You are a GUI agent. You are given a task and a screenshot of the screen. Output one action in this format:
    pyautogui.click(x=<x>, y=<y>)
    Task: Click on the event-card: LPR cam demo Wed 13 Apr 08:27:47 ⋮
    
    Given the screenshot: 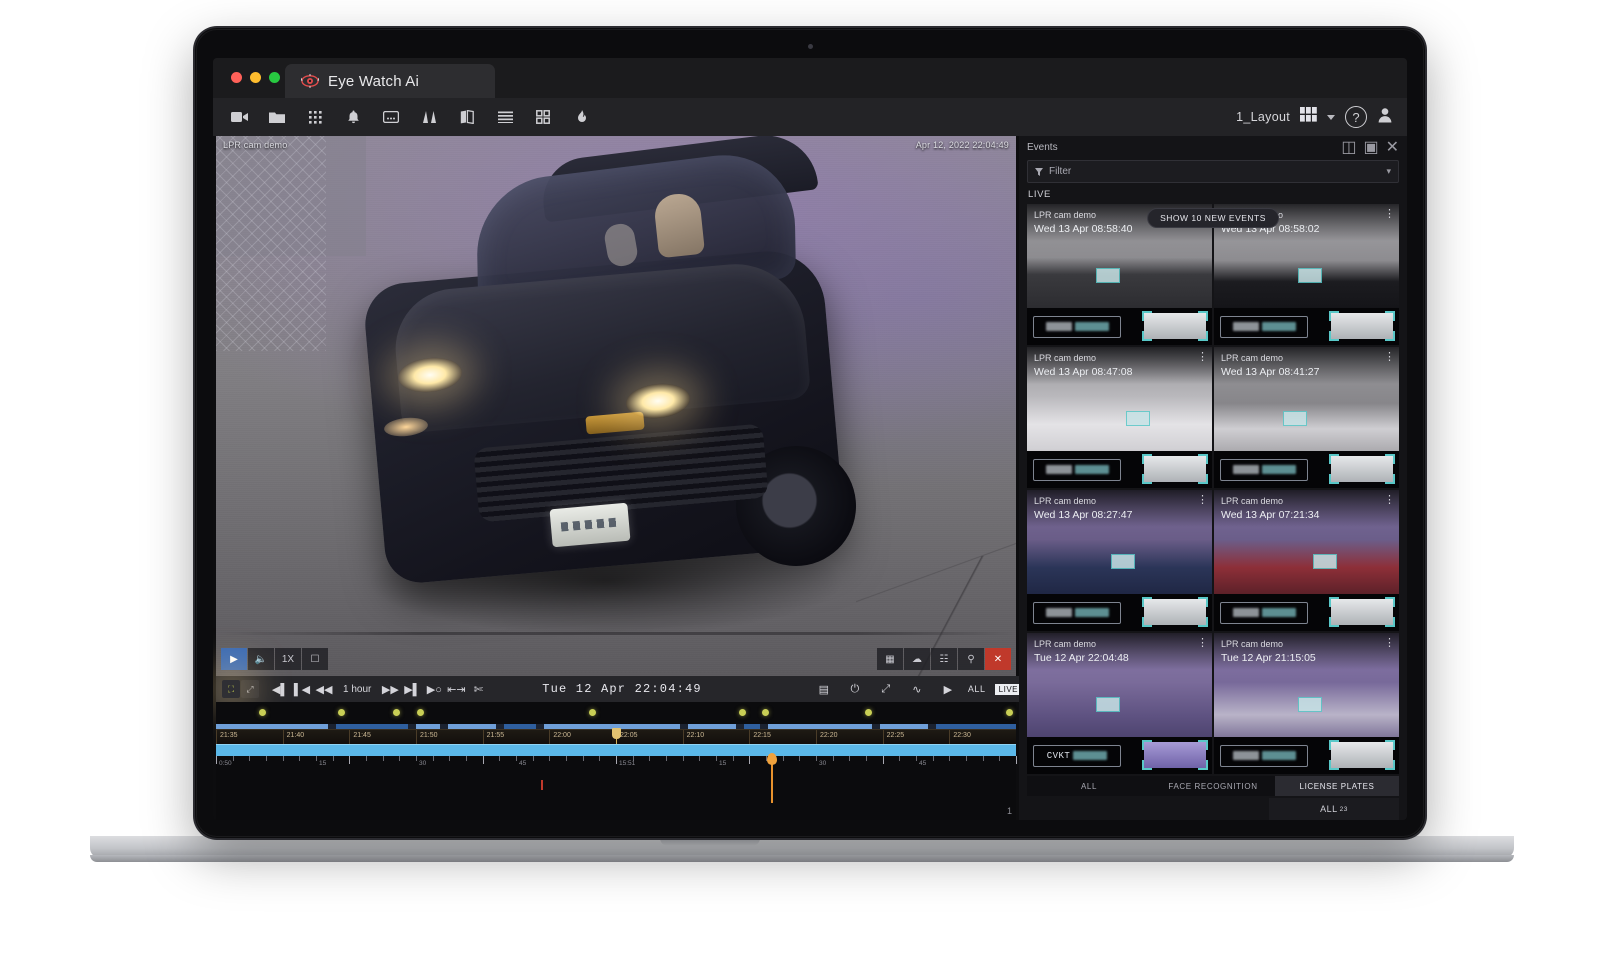 What is the action you would take?
    pyautogui.click(x=1119, y=560)
    